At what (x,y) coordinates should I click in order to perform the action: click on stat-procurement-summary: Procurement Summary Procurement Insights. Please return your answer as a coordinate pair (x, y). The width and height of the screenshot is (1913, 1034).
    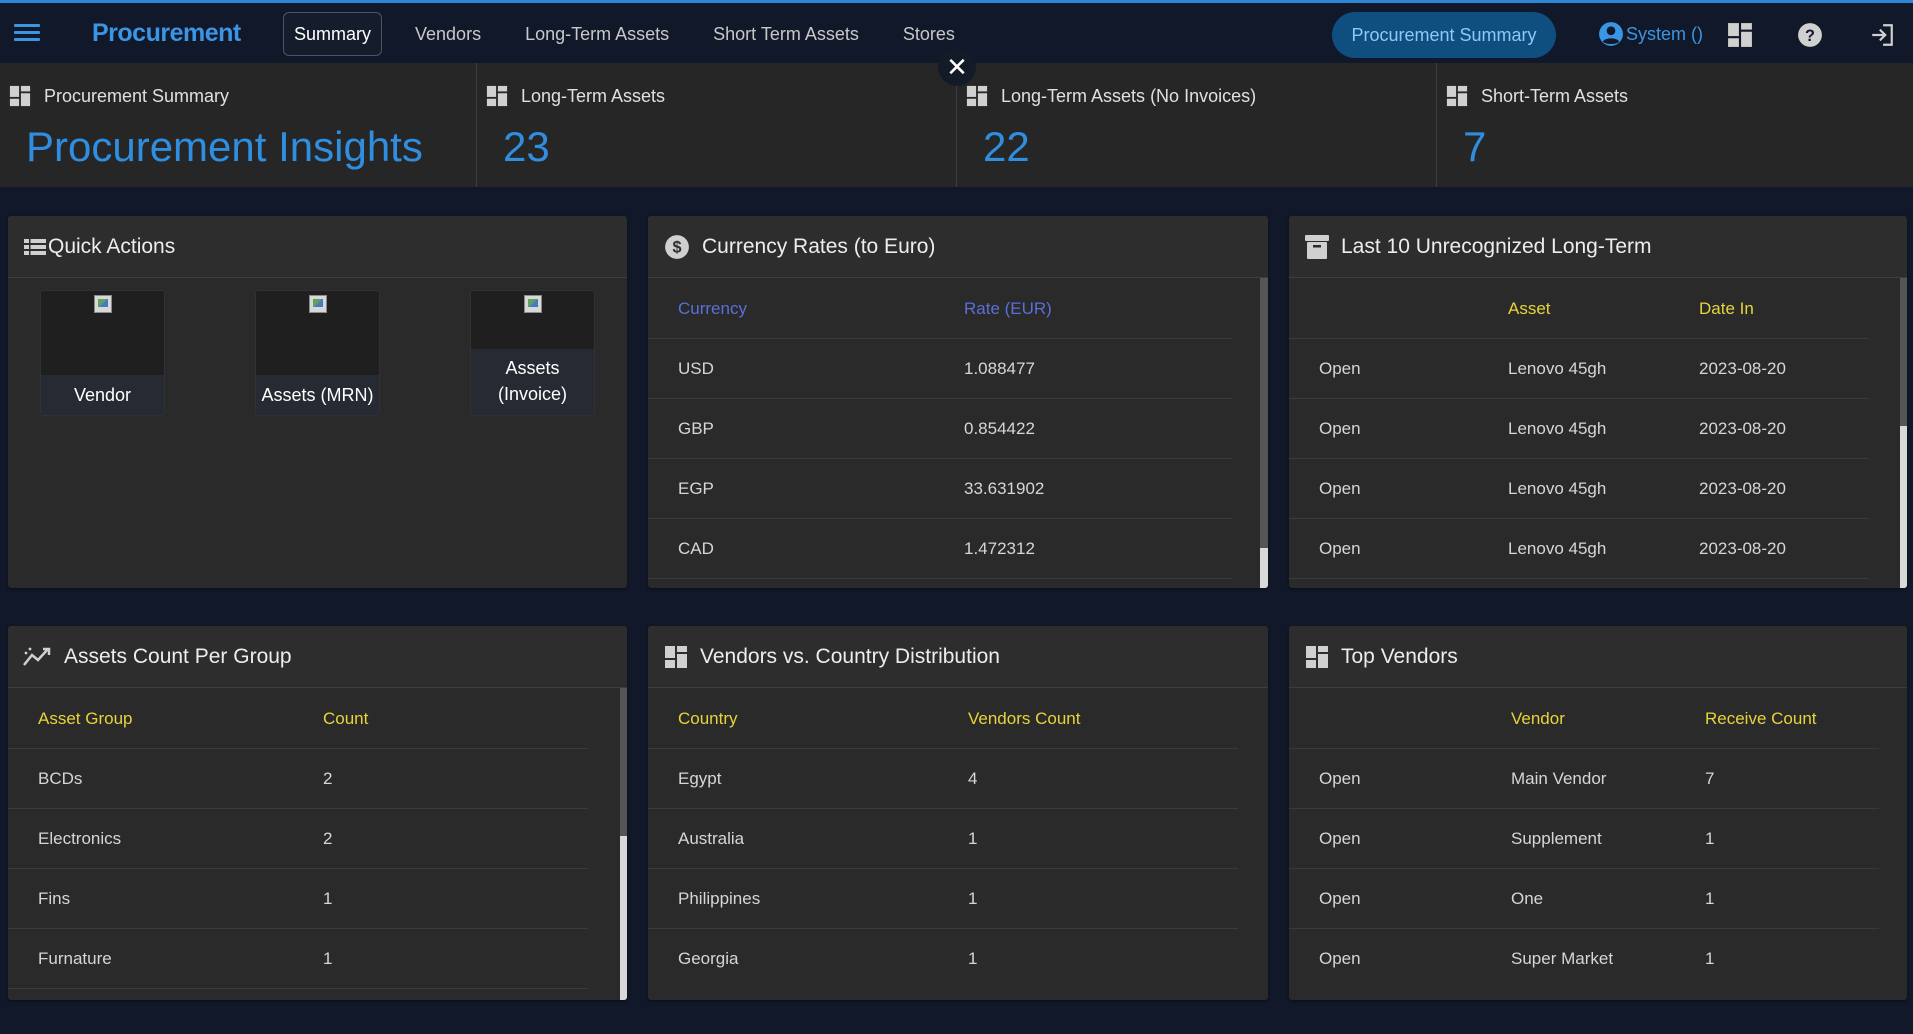
    Looking at the image, I should click on (238, 125).